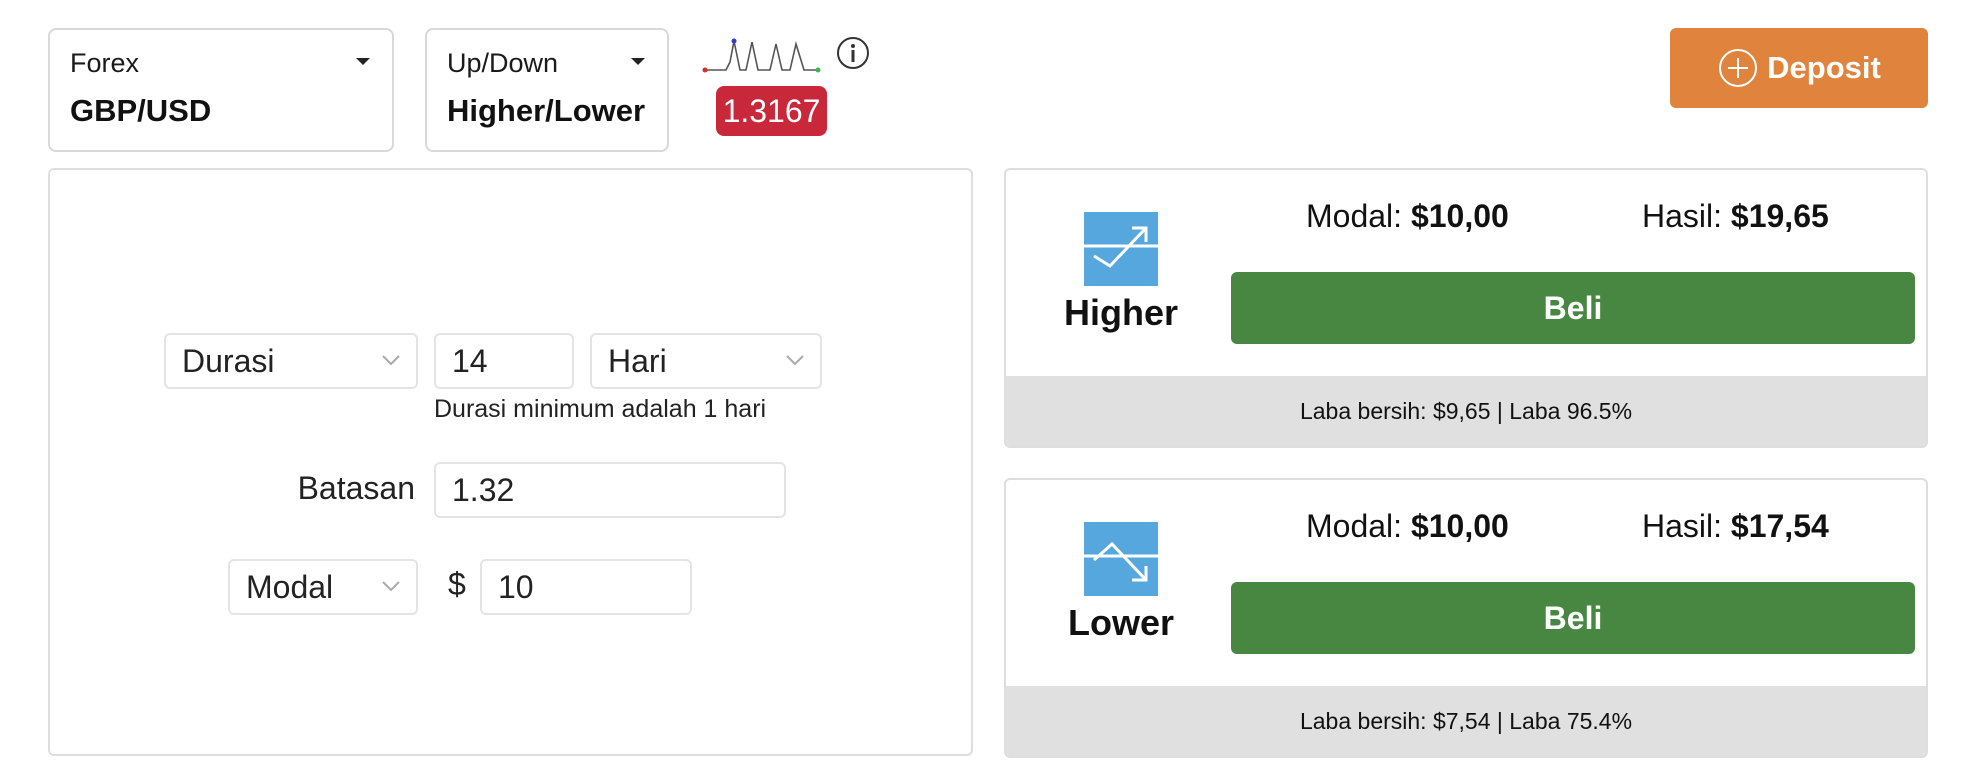 The height and width of the screenshot is (784, 1976). What do you see at coordinates (853, 53) in the screenshot?
I see `info-icon` at bounding box center [853, 53].